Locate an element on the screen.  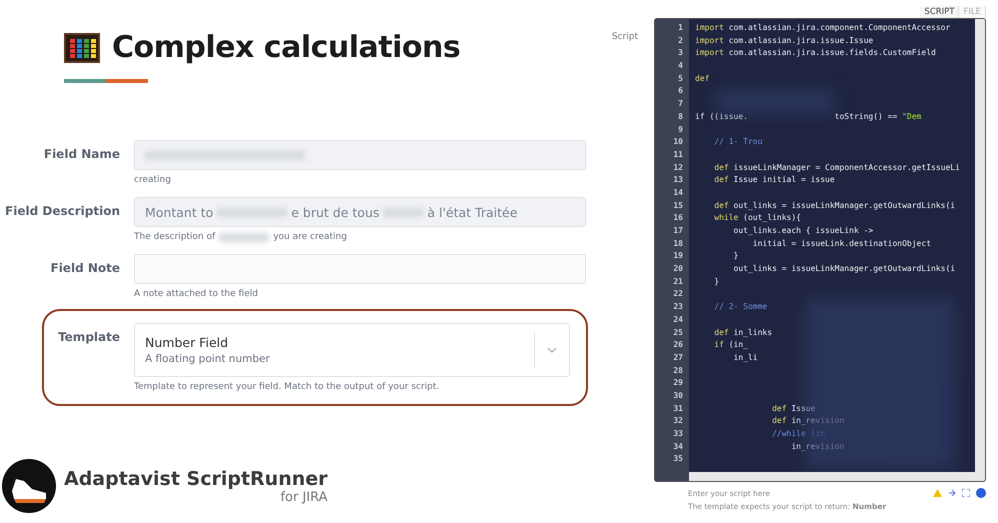
line-number: 12 is located at coordinates (678, 168).